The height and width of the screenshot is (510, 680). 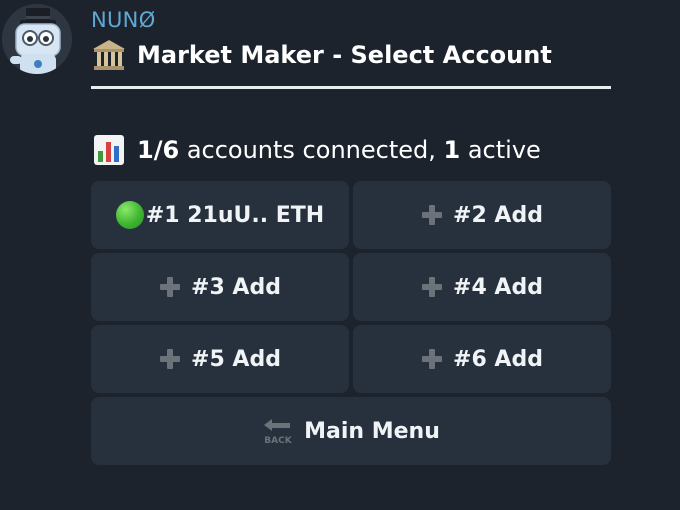 I want to click on account-1-button: #1 21uU.. ETH, so click(x=220, y=215).